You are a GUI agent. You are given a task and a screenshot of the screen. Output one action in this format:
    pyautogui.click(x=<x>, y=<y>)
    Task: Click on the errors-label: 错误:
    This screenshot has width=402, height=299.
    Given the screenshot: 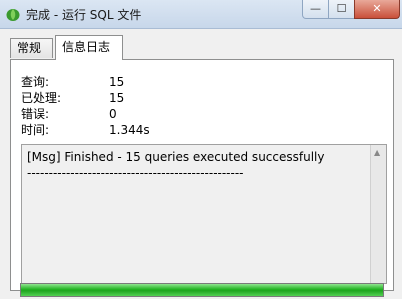 What is the action you would take?
    pyautogui.click(x=35, y=114)
    